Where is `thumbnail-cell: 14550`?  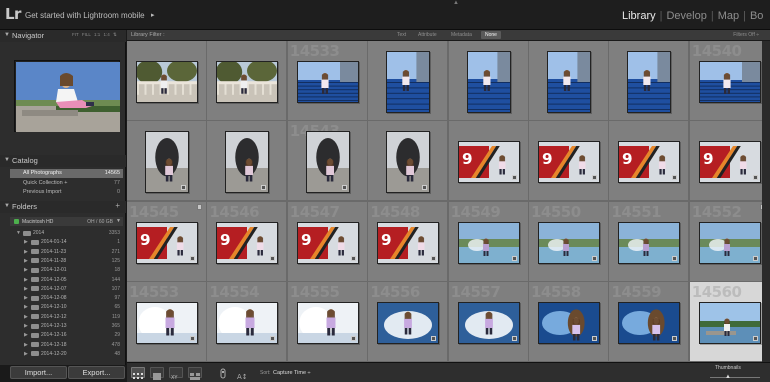
thumbnail-cell: 14550 is located at coordinates (569, 241).